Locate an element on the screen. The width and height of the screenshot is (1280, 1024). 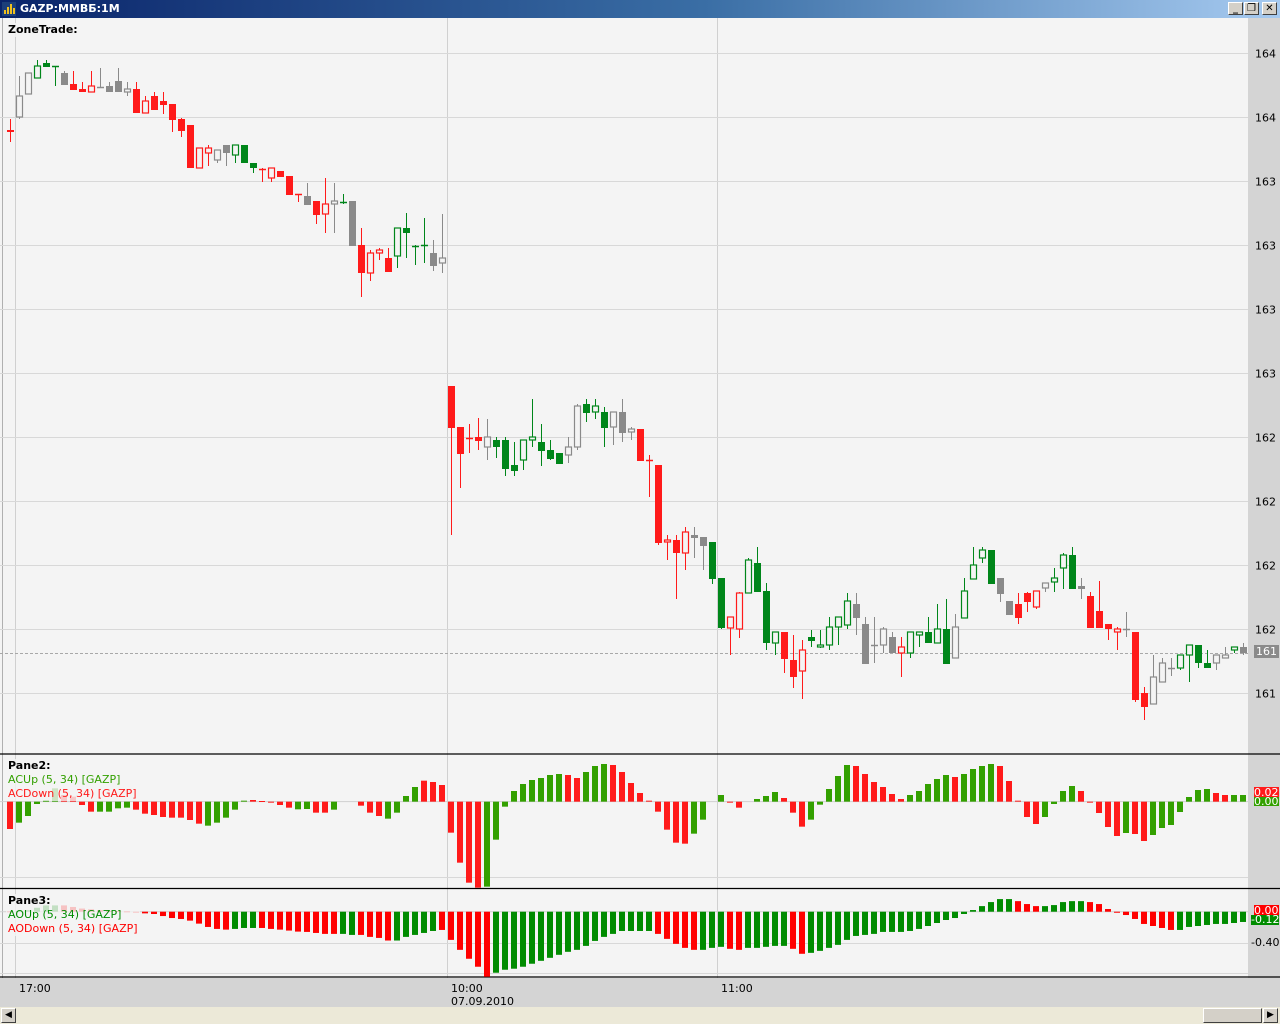
time-label: 10:00 is located at coordinates (467, 988).